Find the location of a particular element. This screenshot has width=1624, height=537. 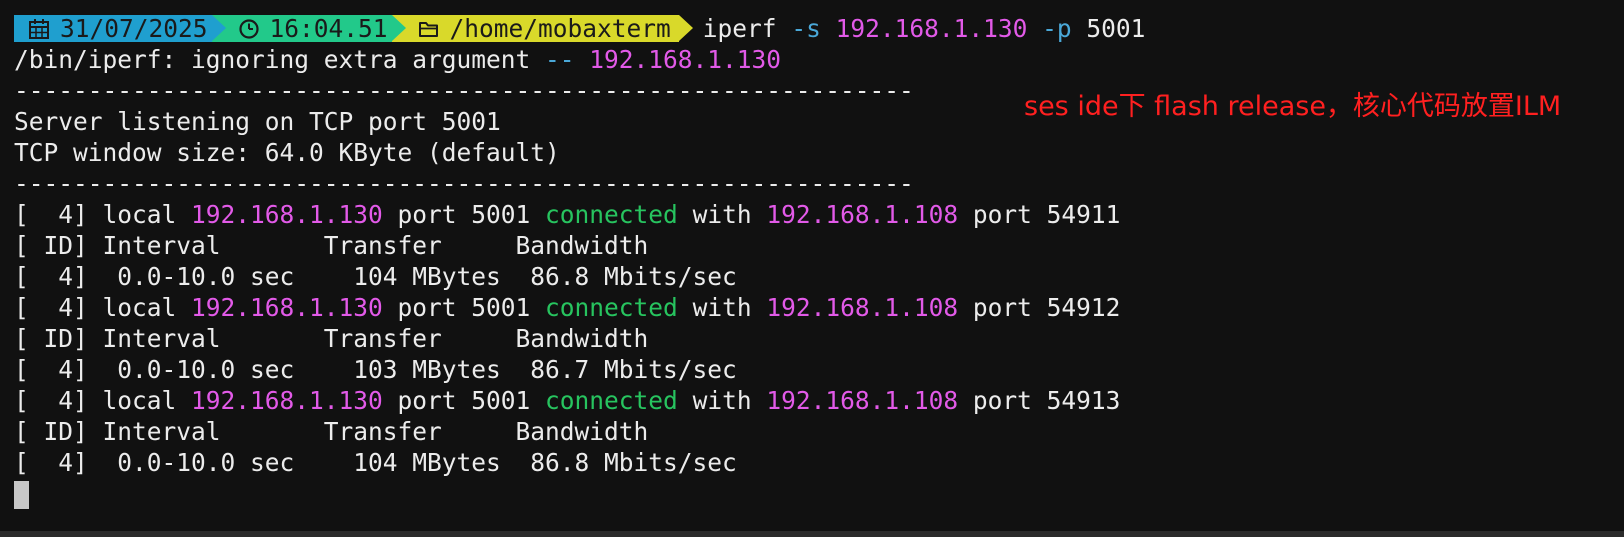

folder-icon is located at coordinates (428, 29).